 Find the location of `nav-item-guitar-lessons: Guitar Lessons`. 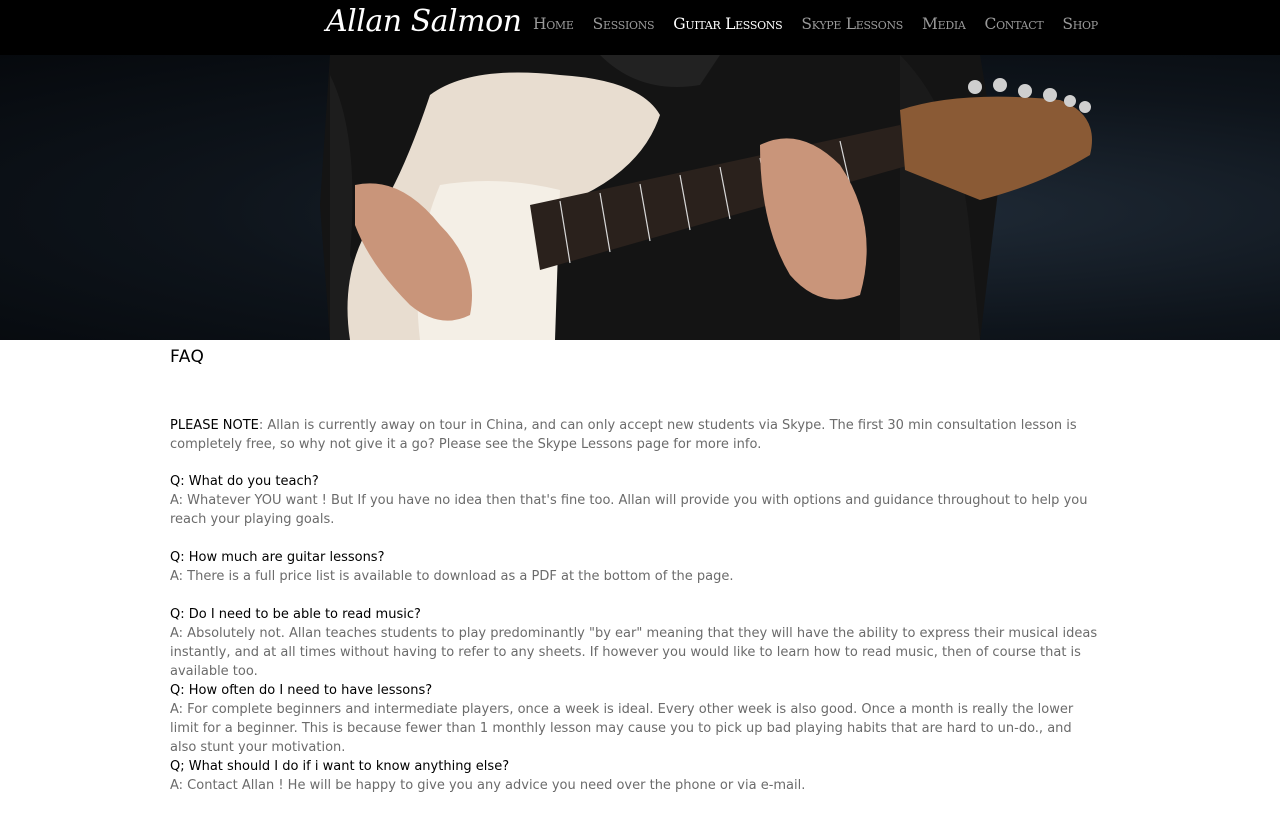

nav-item-guitar-lessons: Guitar Lessons is located at coordinates (727, 24).